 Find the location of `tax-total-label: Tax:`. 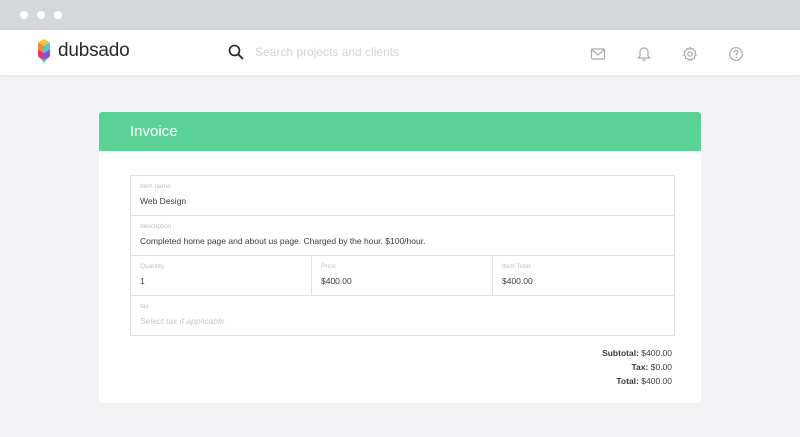

tax-total-label: Tax: is located at coordinates (640, 367).